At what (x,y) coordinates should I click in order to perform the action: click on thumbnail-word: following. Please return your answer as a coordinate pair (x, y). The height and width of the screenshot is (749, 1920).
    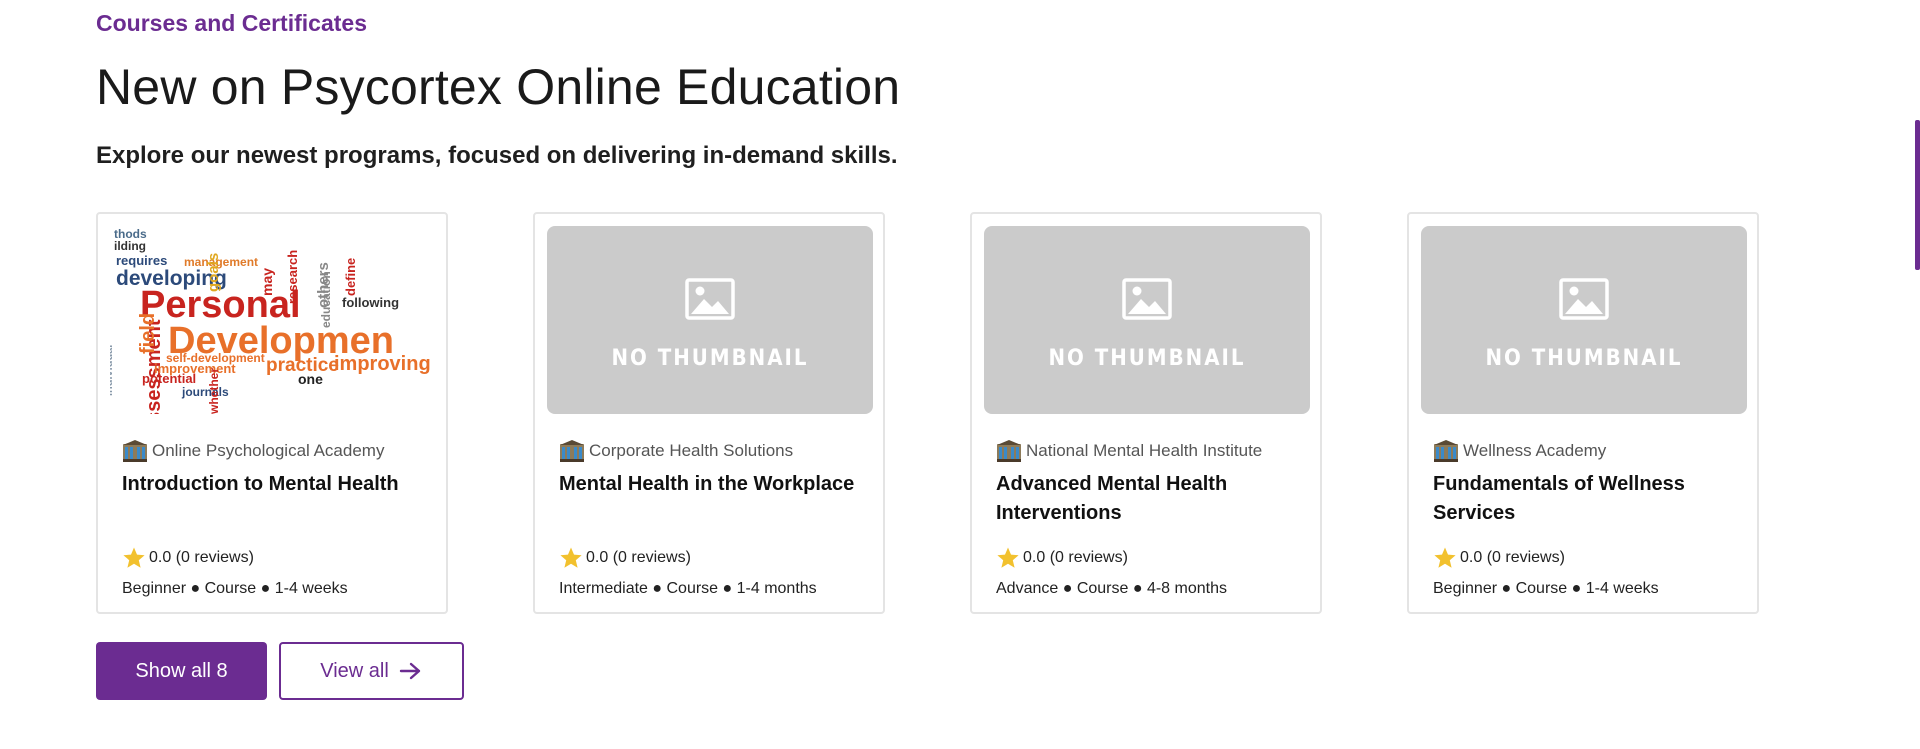
    Looking at the image, I should click on (371, 302).